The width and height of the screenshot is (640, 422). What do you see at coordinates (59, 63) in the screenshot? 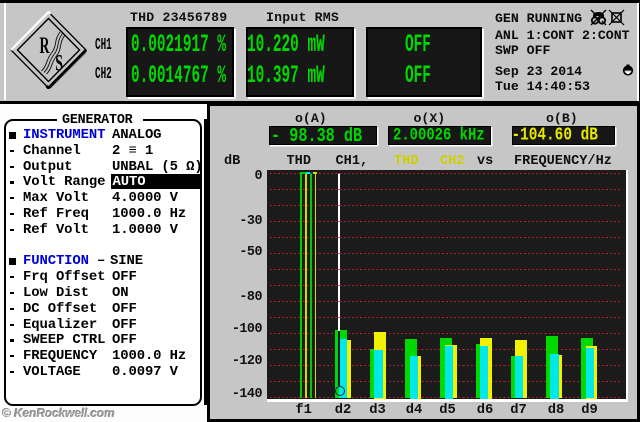
I see `svg-text: S` at bounding box center [59, 63].